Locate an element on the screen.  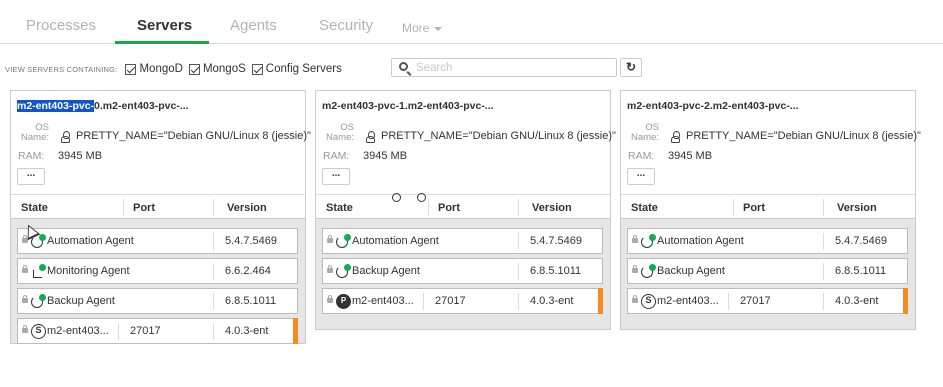
tab-servers-label: Servers is located at coordinates (165, 25).